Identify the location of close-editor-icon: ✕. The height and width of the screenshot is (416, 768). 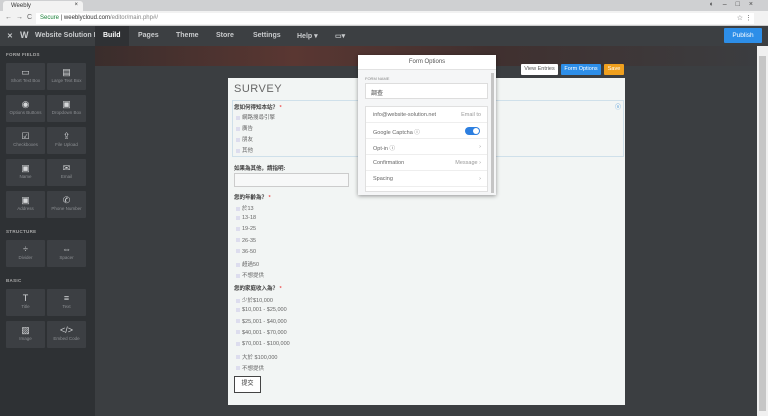
(10, 36).